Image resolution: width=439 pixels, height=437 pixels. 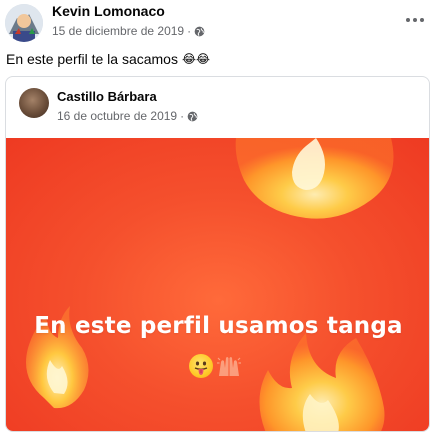 What do you see at coordinates (117, 116) in the screenshot?
I see `shared-post-date: 16 de octubre de 2019` at bounding box center [117, 116].